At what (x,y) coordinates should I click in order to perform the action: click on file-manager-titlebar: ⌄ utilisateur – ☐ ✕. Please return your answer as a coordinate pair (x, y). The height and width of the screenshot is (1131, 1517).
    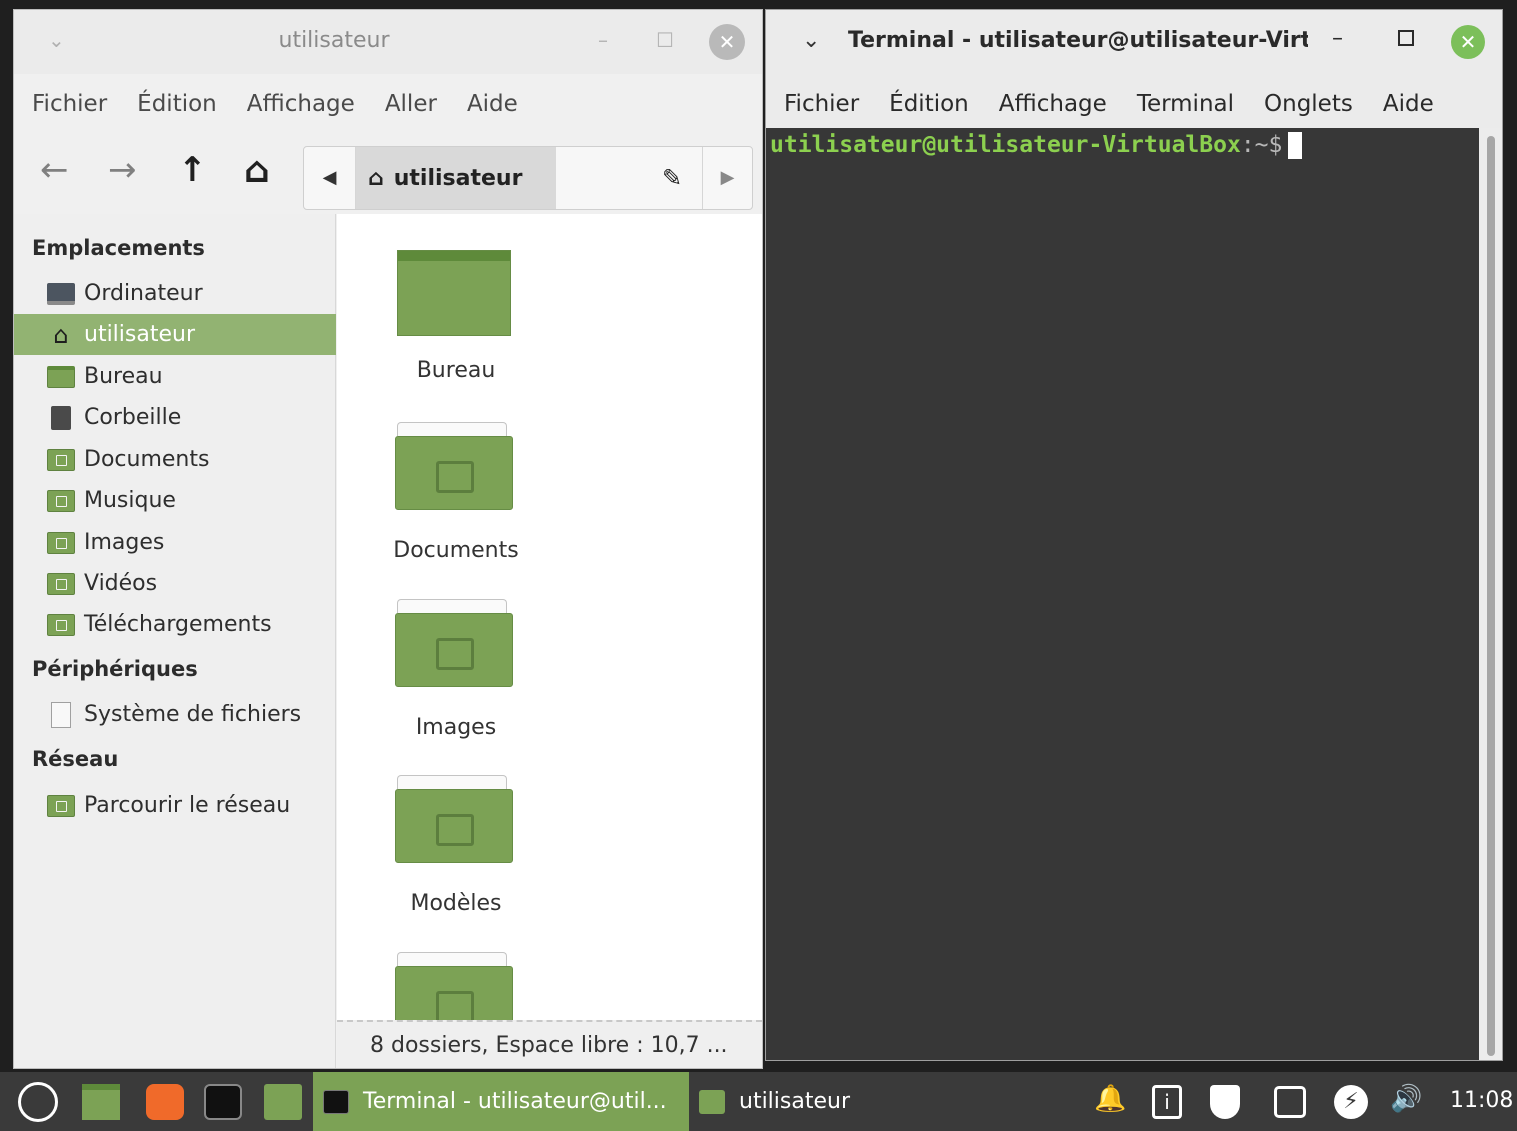
    Looking at the image, I should click on (388, 42).